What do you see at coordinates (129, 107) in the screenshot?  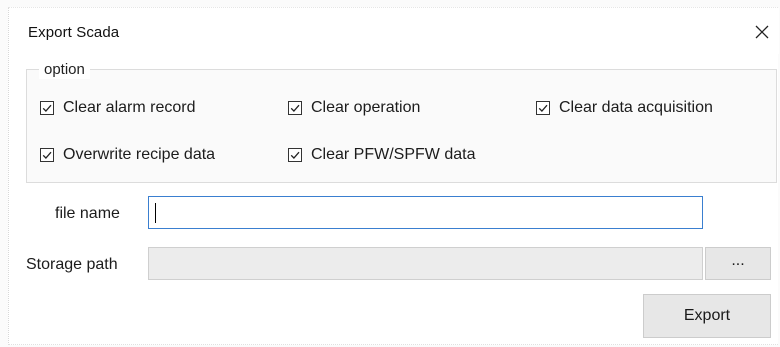 I see `checkbox-label: Clear alarm record` at bounding box center [129, 107].